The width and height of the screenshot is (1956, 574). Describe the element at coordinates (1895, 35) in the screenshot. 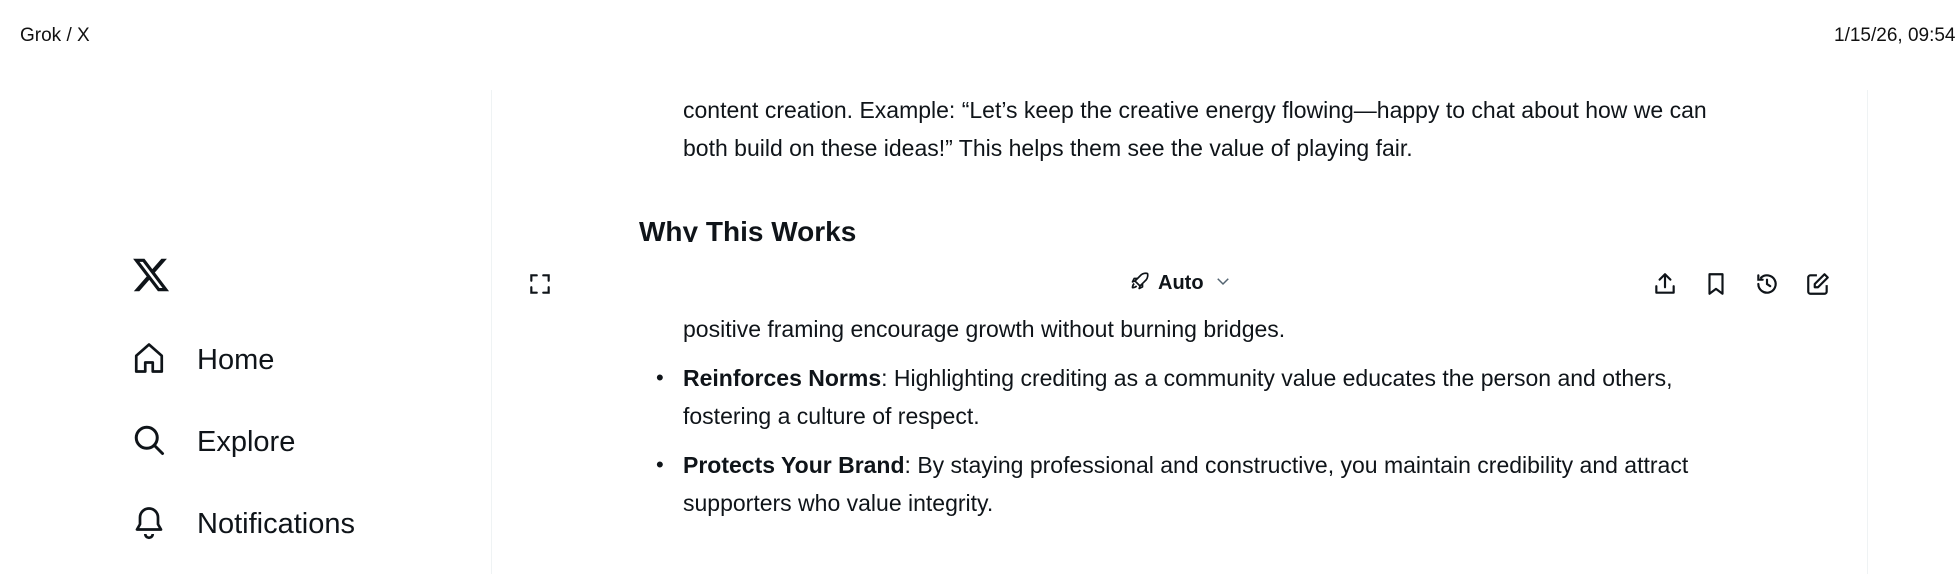

I see `timestamp: 1/15/26, 09:54` at that location.